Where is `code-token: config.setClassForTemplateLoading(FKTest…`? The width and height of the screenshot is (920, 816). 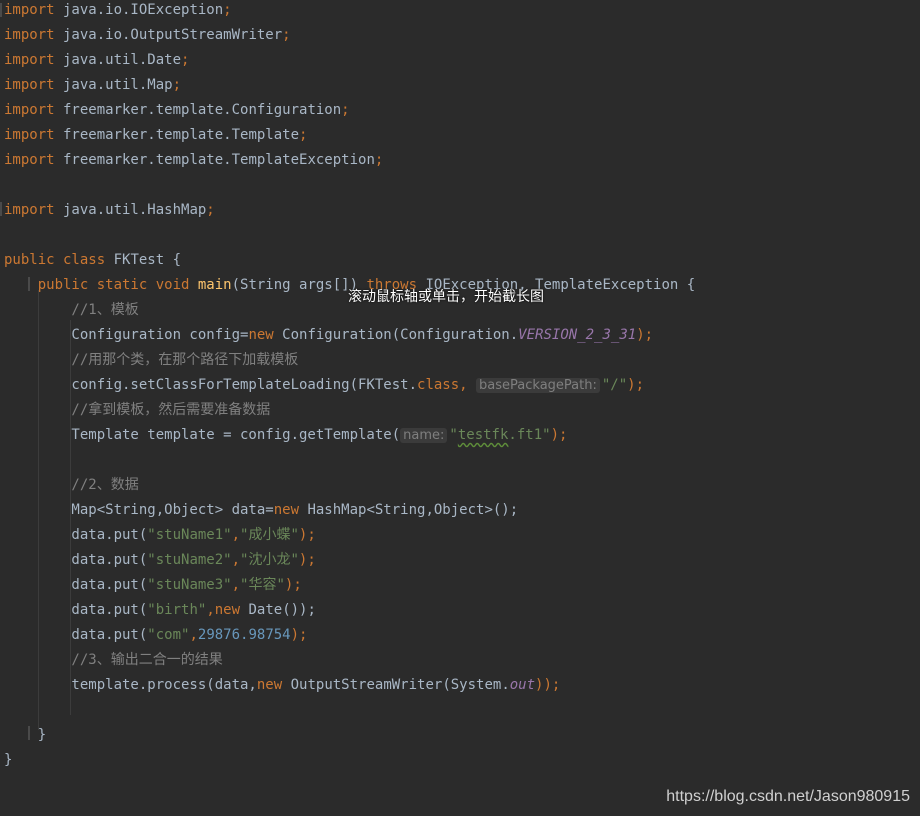 code-token: config.setClassForTemplateLoading(FKTest… is located at coordinates (211, 385).